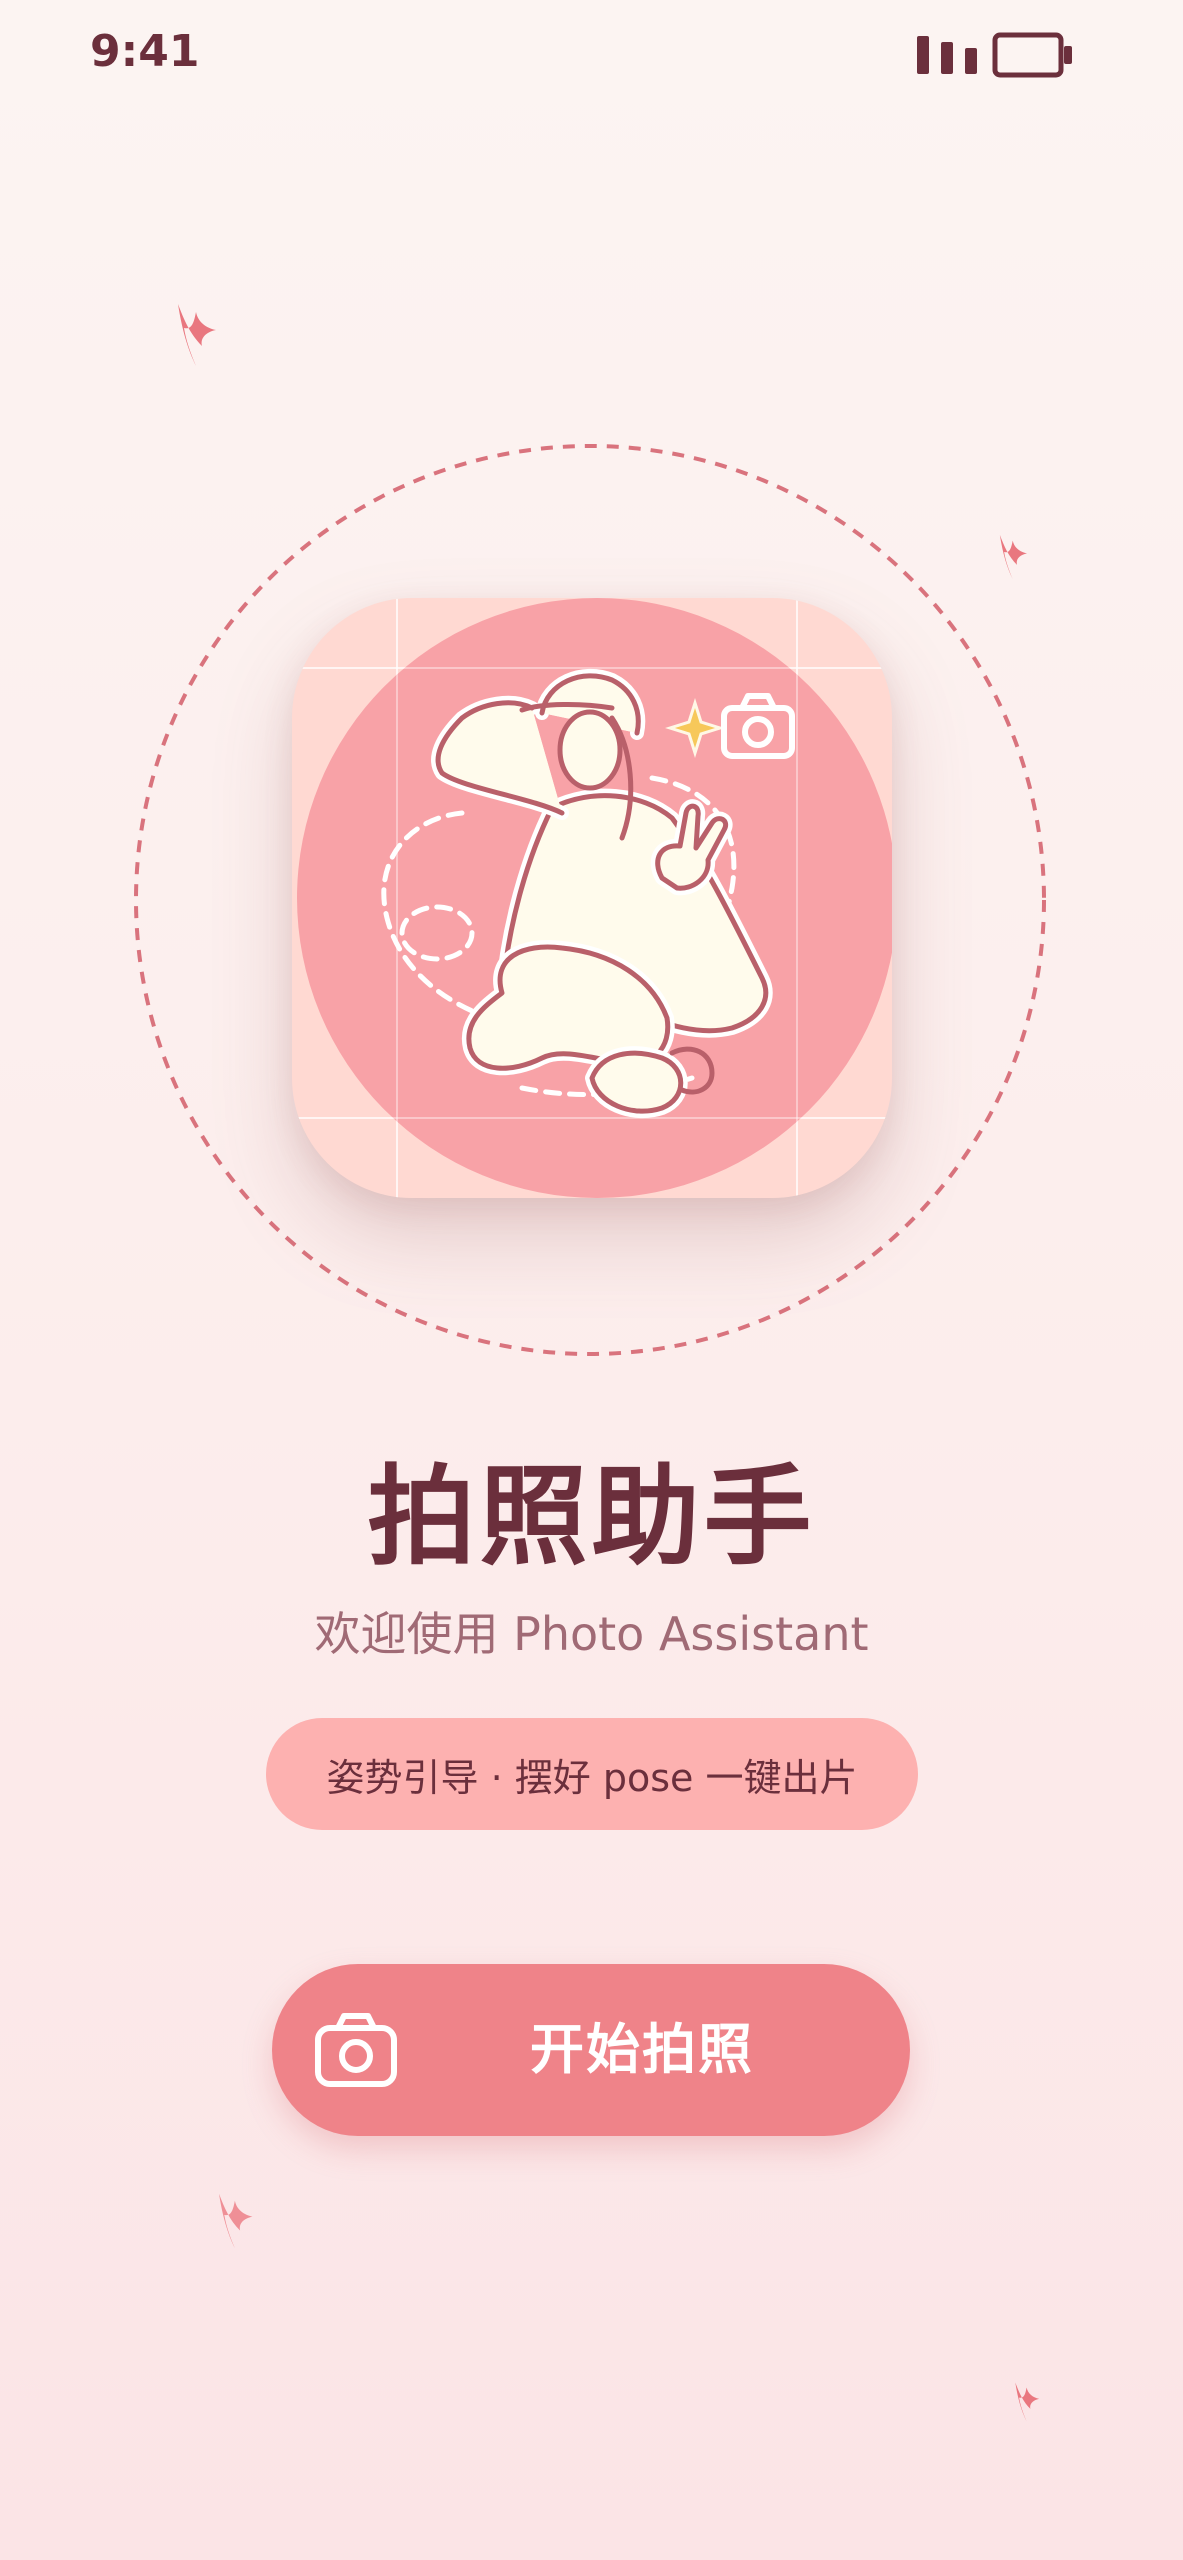  Describe the element at coordinates (592, 898) in the screenshot. I see `pose-photo-app-icon` at that location.